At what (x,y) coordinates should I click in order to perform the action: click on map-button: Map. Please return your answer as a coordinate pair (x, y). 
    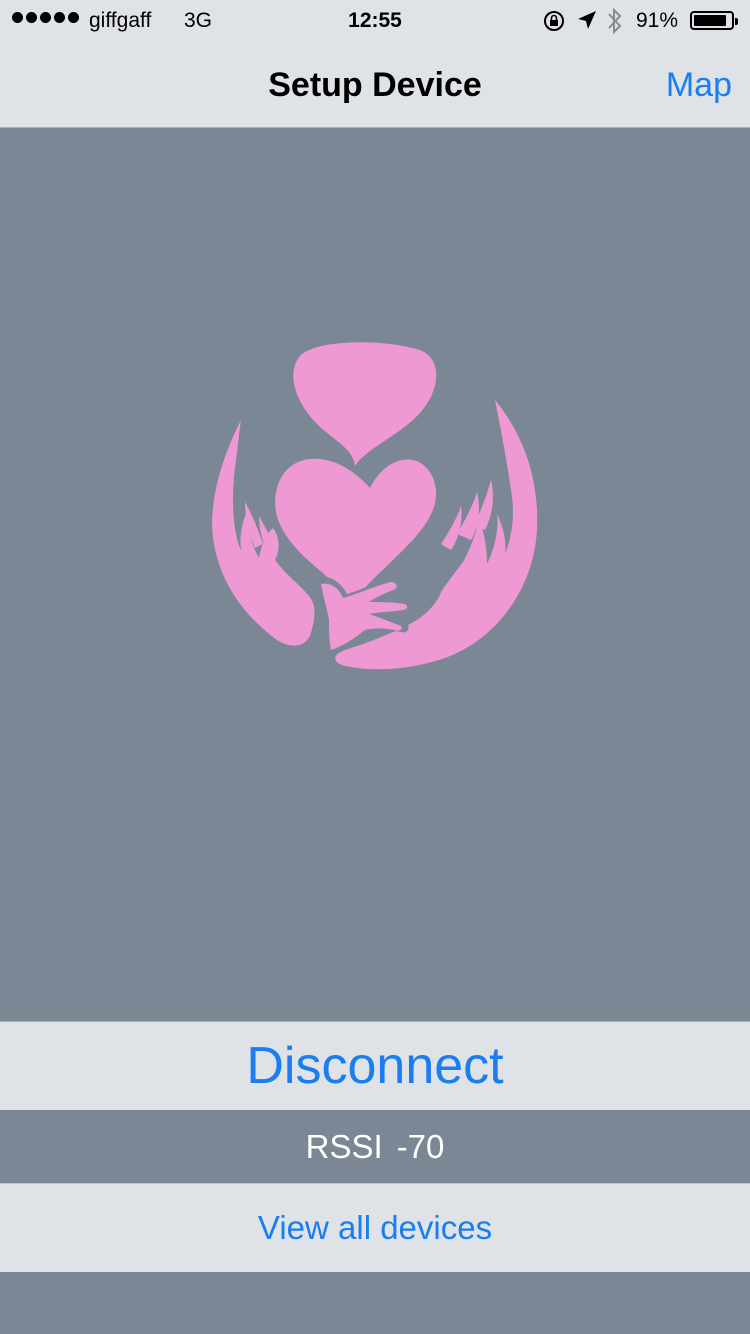
    Looking at the image, I should click on (699, 85).